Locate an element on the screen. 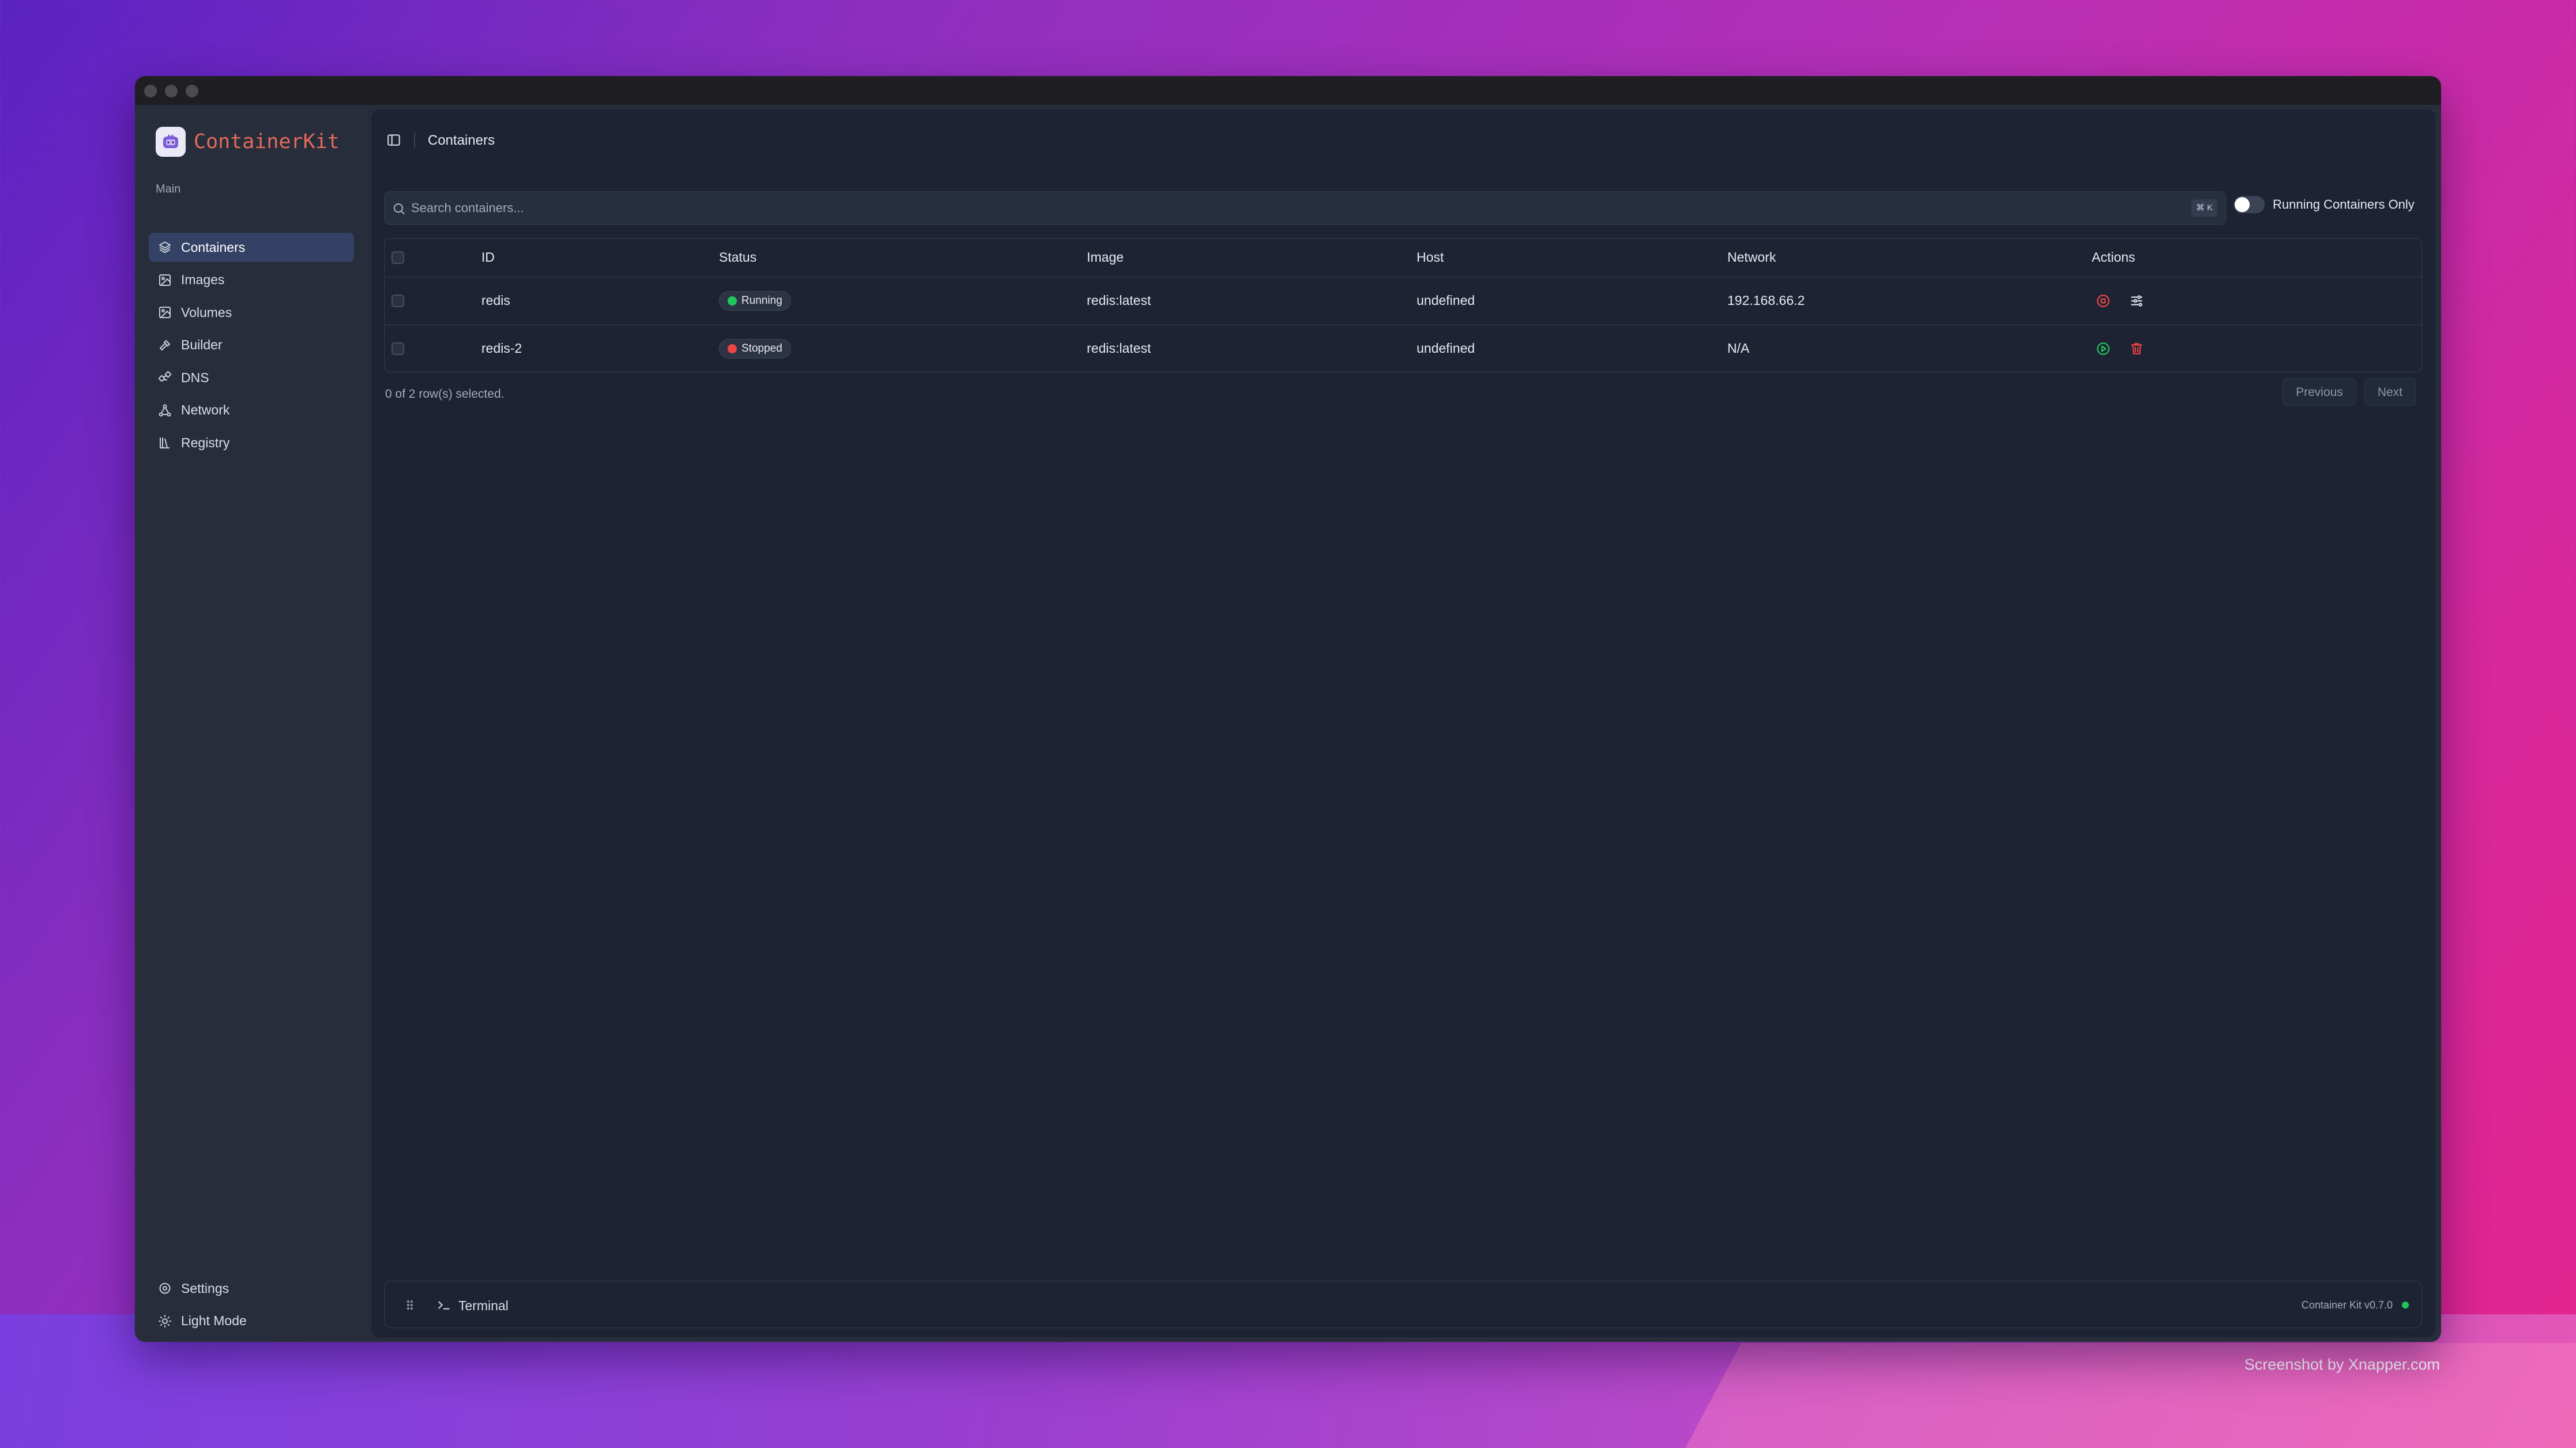 This screenshot has height=1448, width=2576. next-page-button: Next is located at coordinates (2390, 392).